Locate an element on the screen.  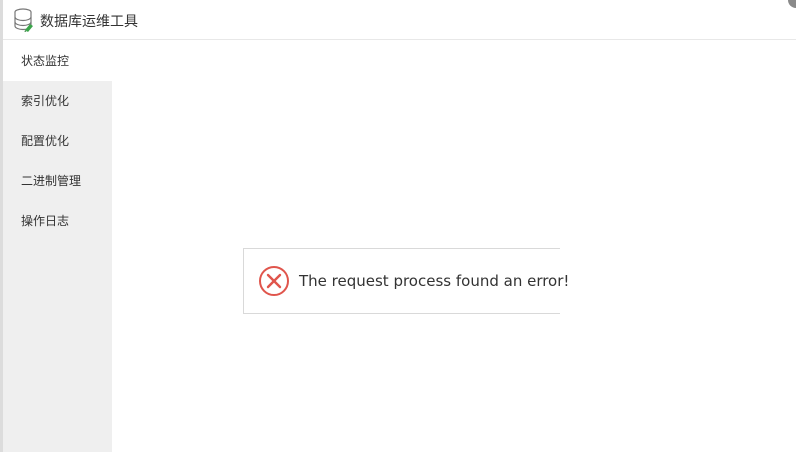
app-header: 数据库运维工具 is located at coordinates (399, 20).